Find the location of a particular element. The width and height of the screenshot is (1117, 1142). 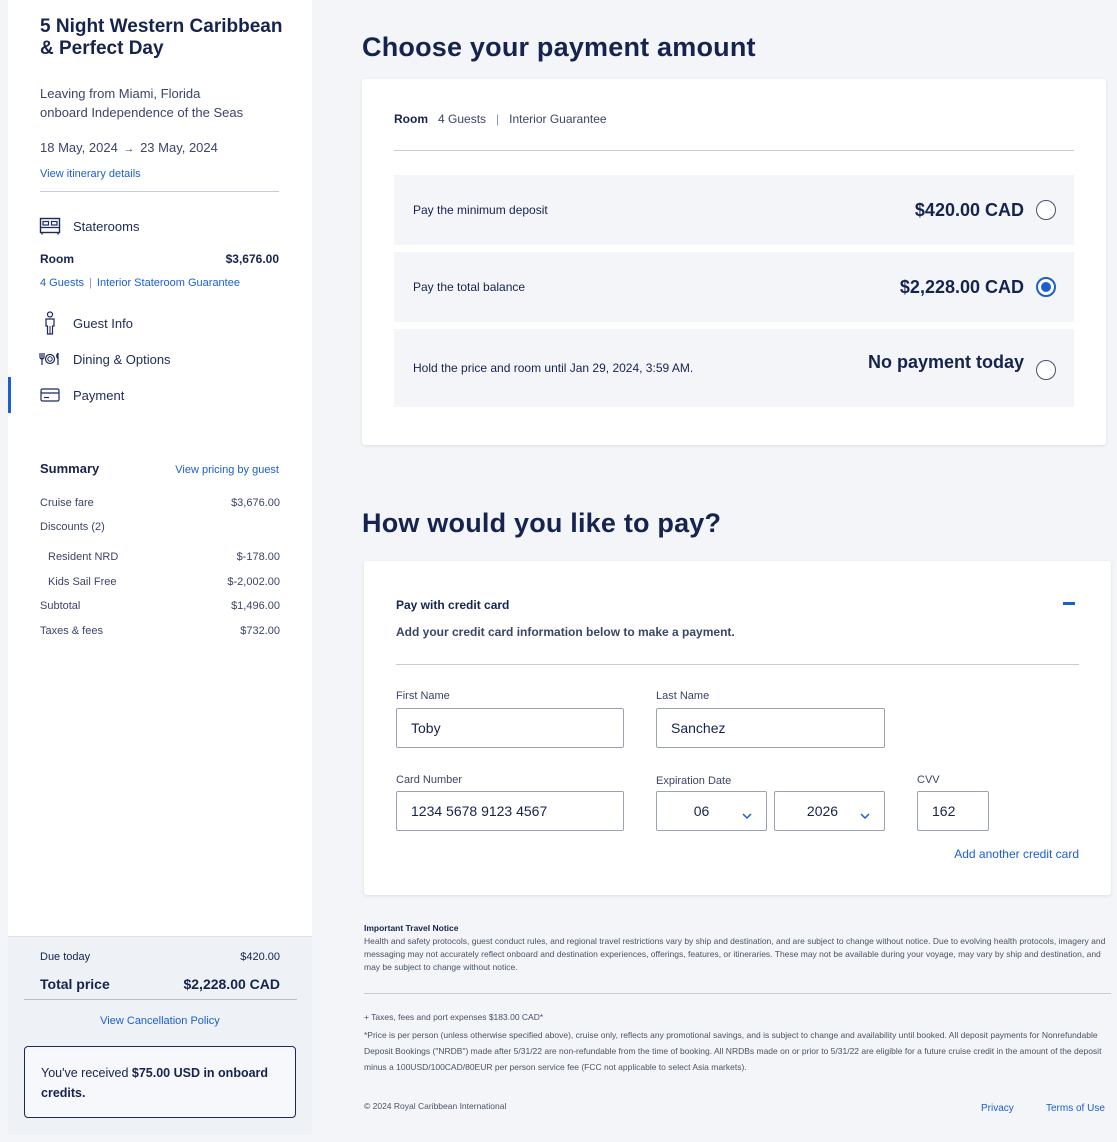

view-itinerary-link: View itinerary details is located at coordinates (90, 174).